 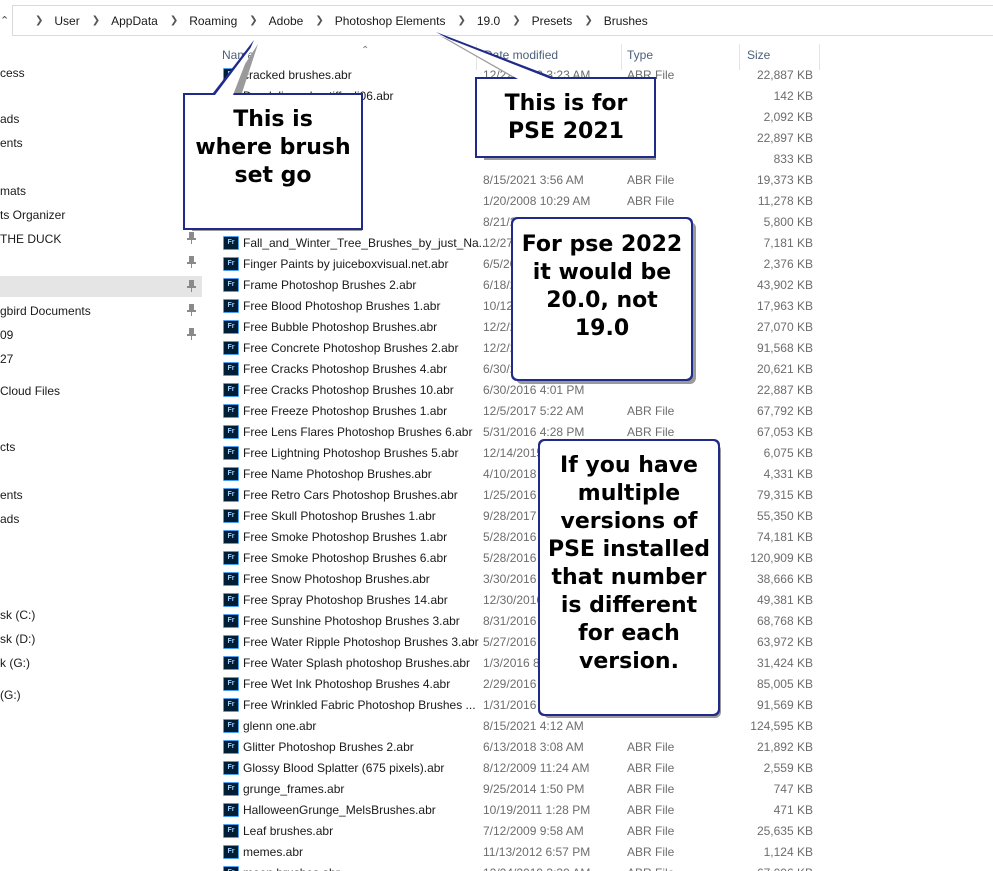 I want to click on breadcrumb-item: ❯ Presets, so click(x=536, y=21).